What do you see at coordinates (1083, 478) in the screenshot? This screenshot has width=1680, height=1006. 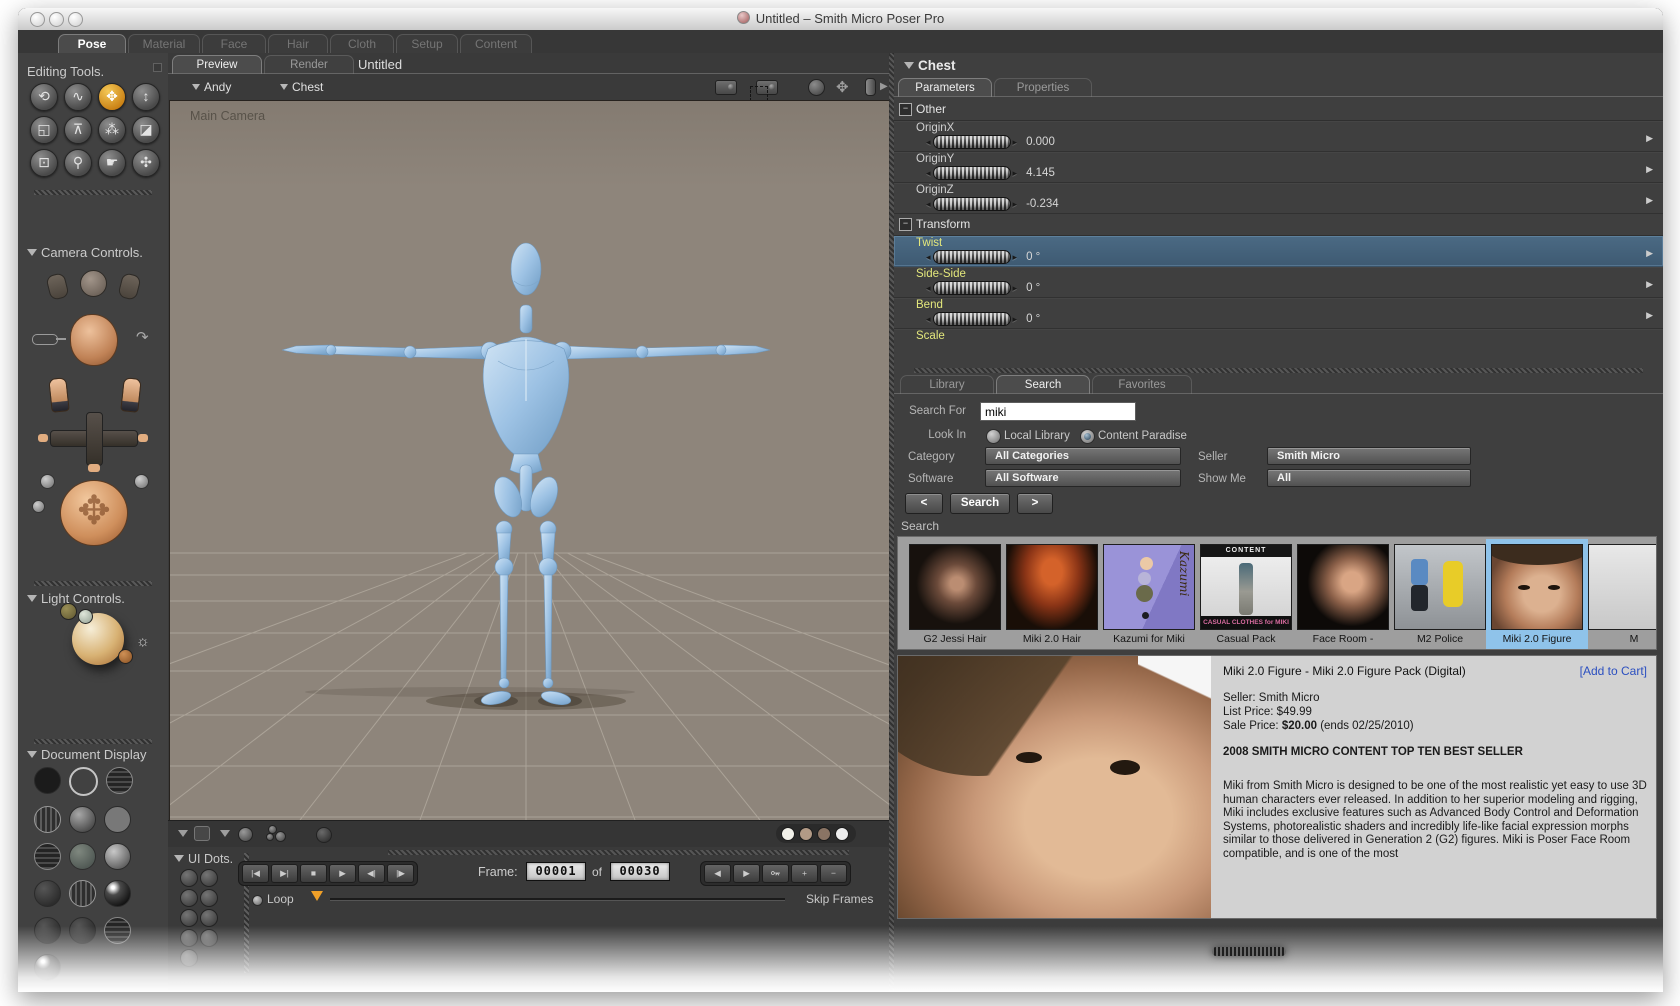 I see `software-dropdown: All Software` at bounding box center [1083, 478].